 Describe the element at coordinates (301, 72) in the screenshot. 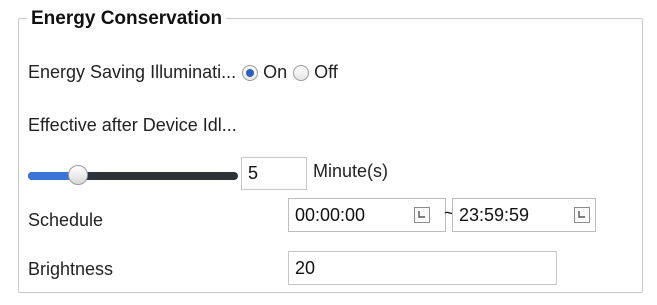

I see `energy-saving-off-radio` at that location.